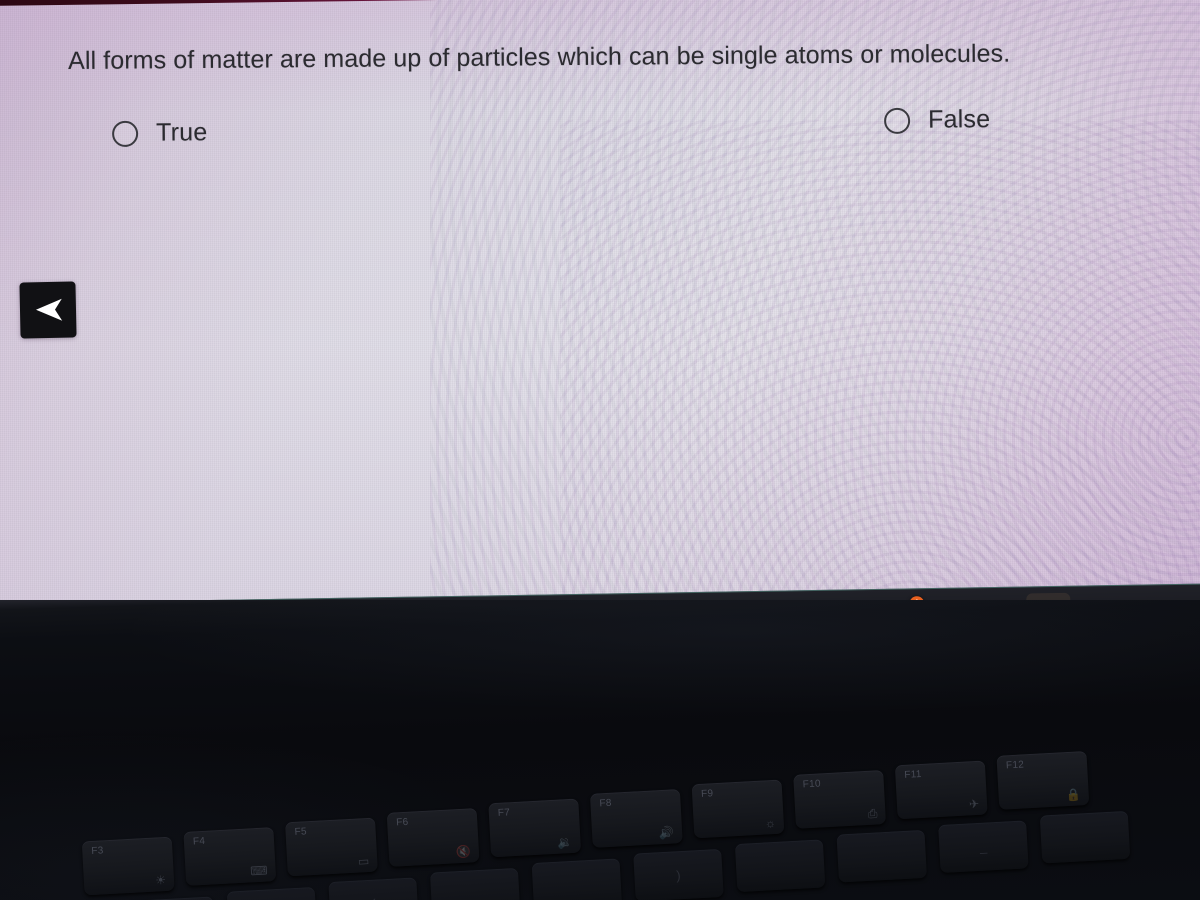  What do you see at coordinates (770, 823) in the screenshot?
I see `keyboard-light-icon: ☼` at bounding box center [770, 823].